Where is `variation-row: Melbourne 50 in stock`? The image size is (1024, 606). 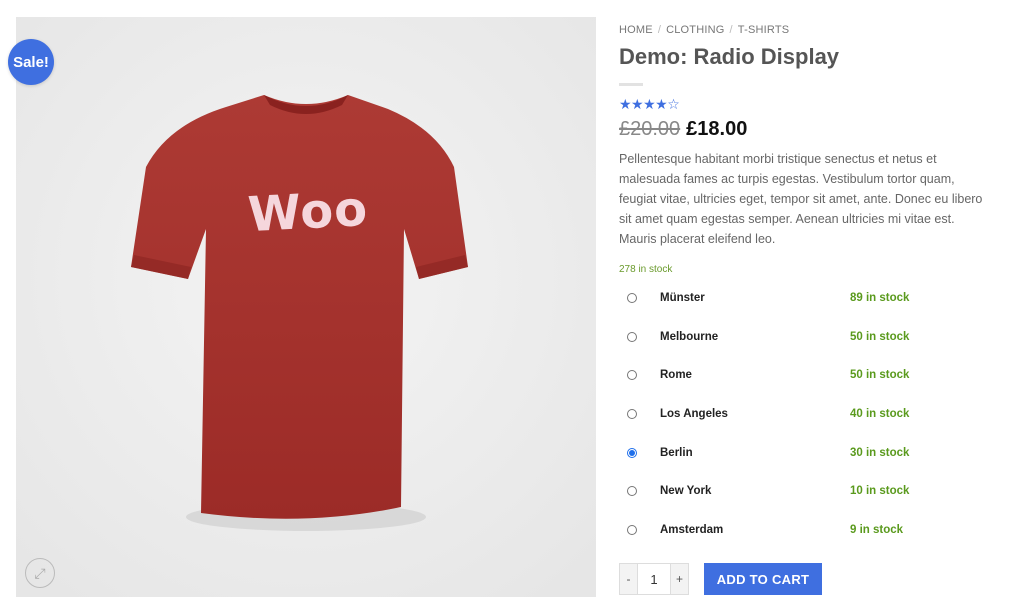 variation-row: Melbourne 50 in stock is located at coordinates (809, 337).